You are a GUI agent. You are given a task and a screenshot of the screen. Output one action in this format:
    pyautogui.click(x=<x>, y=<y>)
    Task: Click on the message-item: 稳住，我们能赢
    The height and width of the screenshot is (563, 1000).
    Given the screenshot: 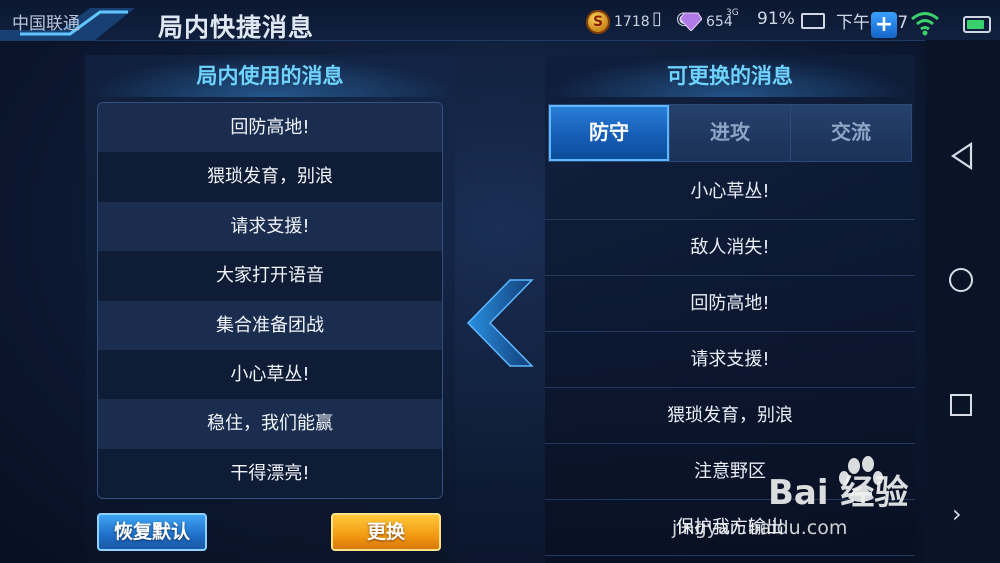 What is the action you would take?
    pyautogui.click(x=270, y=424)
    